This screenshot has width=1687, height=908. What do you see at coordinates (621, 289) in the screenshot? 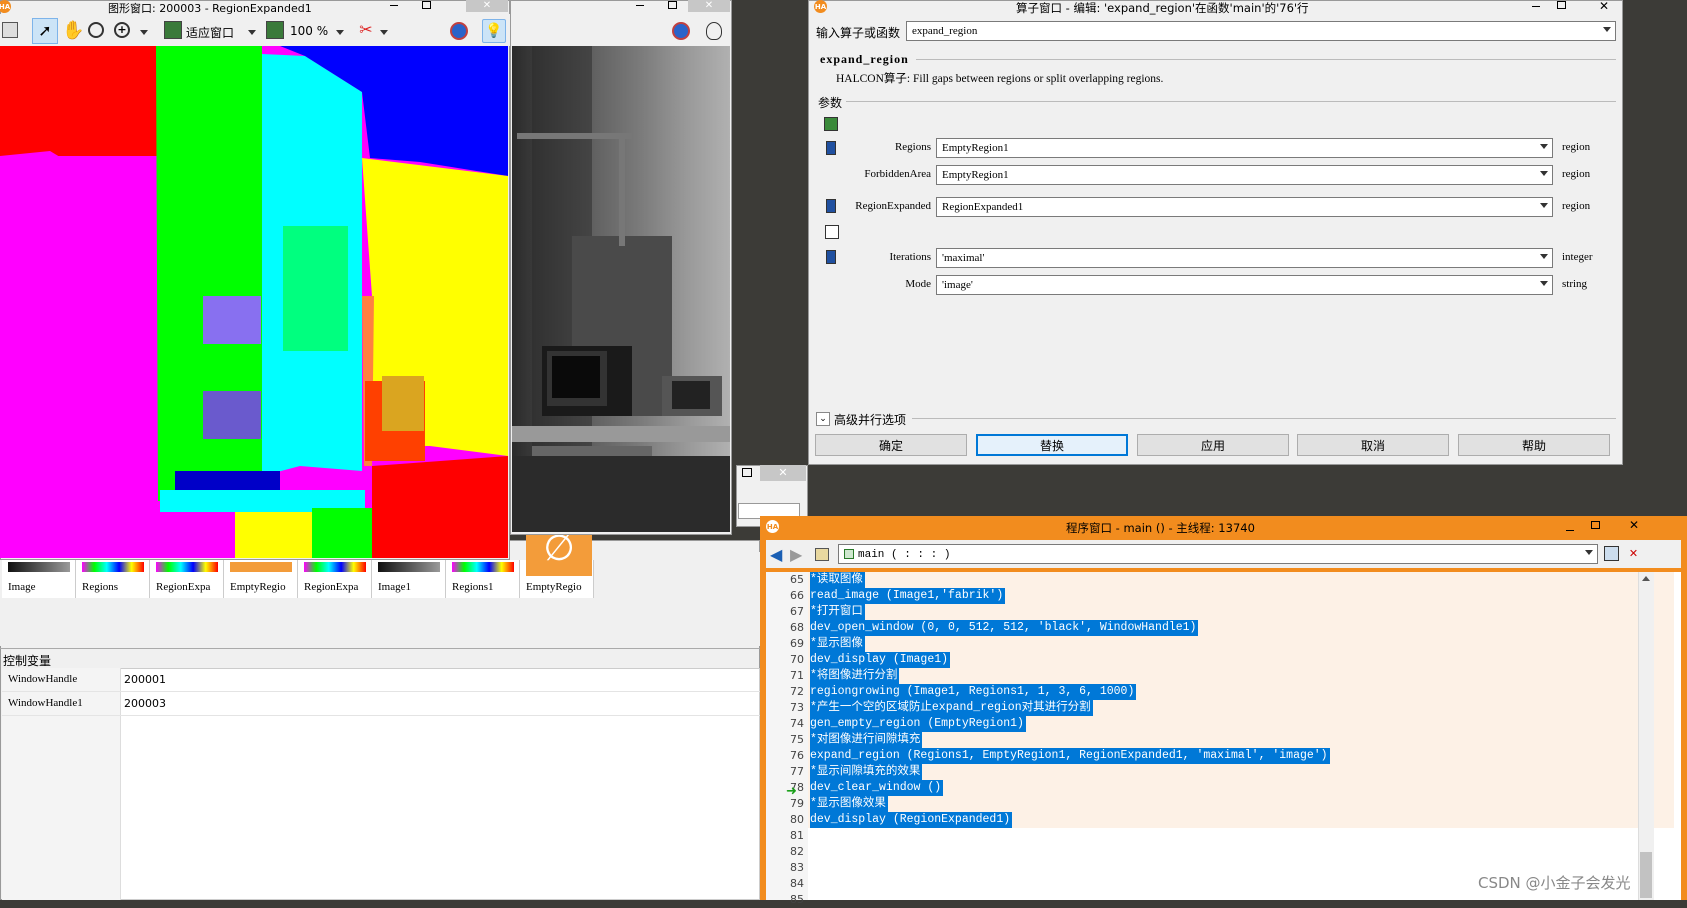
I see `grayscale-image` at bounding box center [621, 289].